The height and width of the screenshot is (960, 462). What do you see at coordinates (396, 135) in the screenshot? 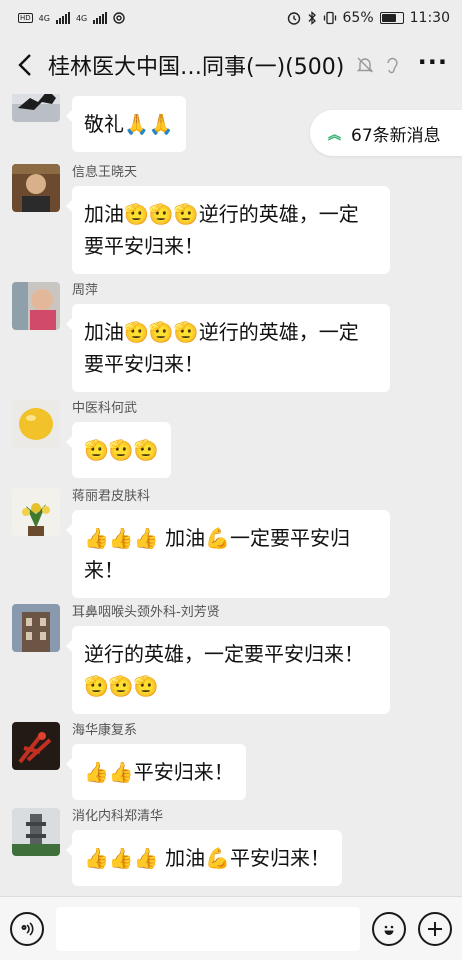
I see `new-messages-label: 67条新消息` at bounding box center [396, 135].